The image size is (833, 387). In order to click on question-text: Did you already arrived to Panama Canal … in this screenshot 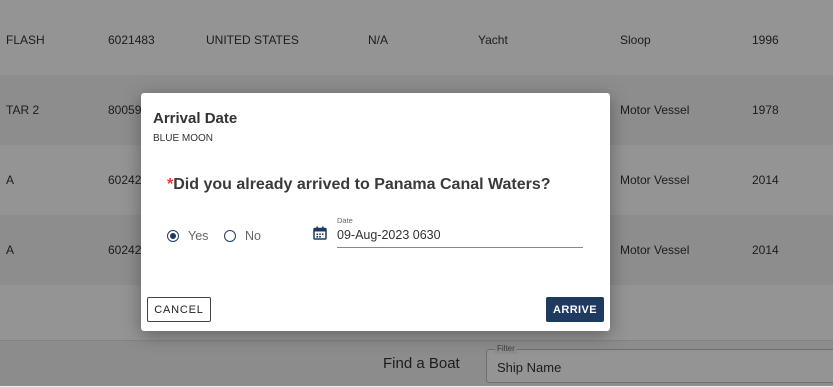, I will do `click(362, 184)`.